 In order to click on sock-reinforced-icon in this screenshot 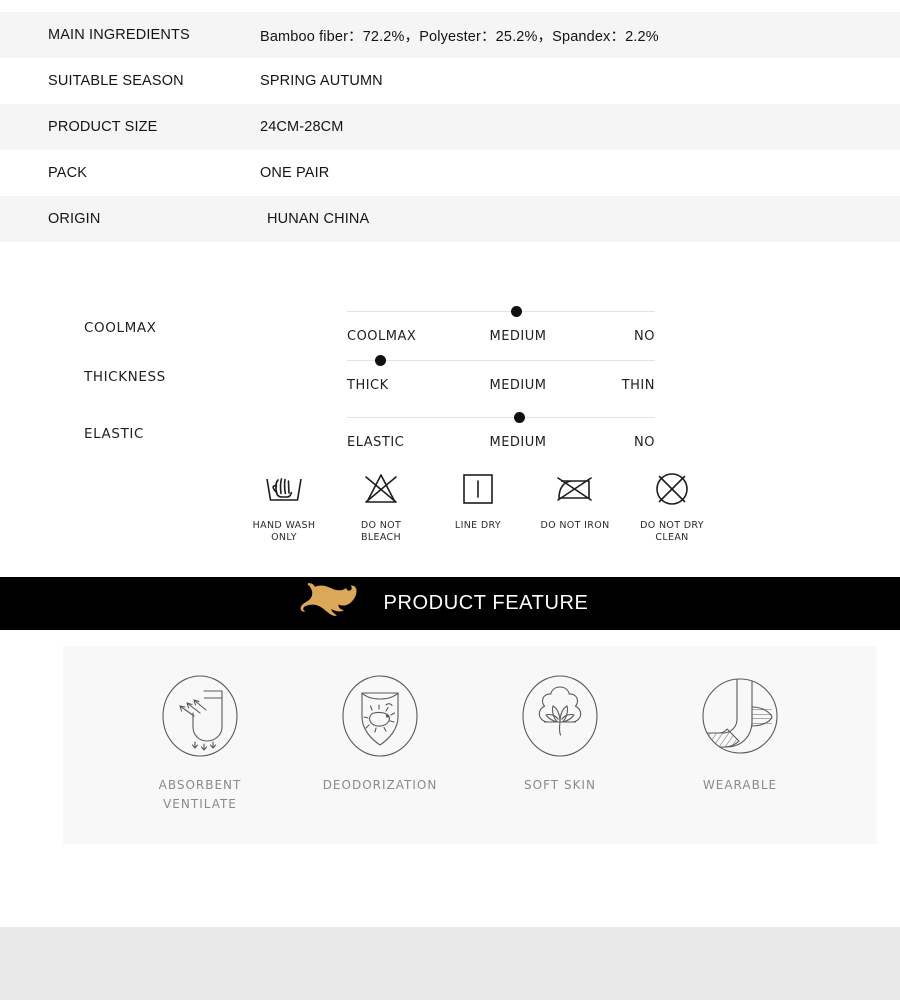, I will do `click(740, 716)`.